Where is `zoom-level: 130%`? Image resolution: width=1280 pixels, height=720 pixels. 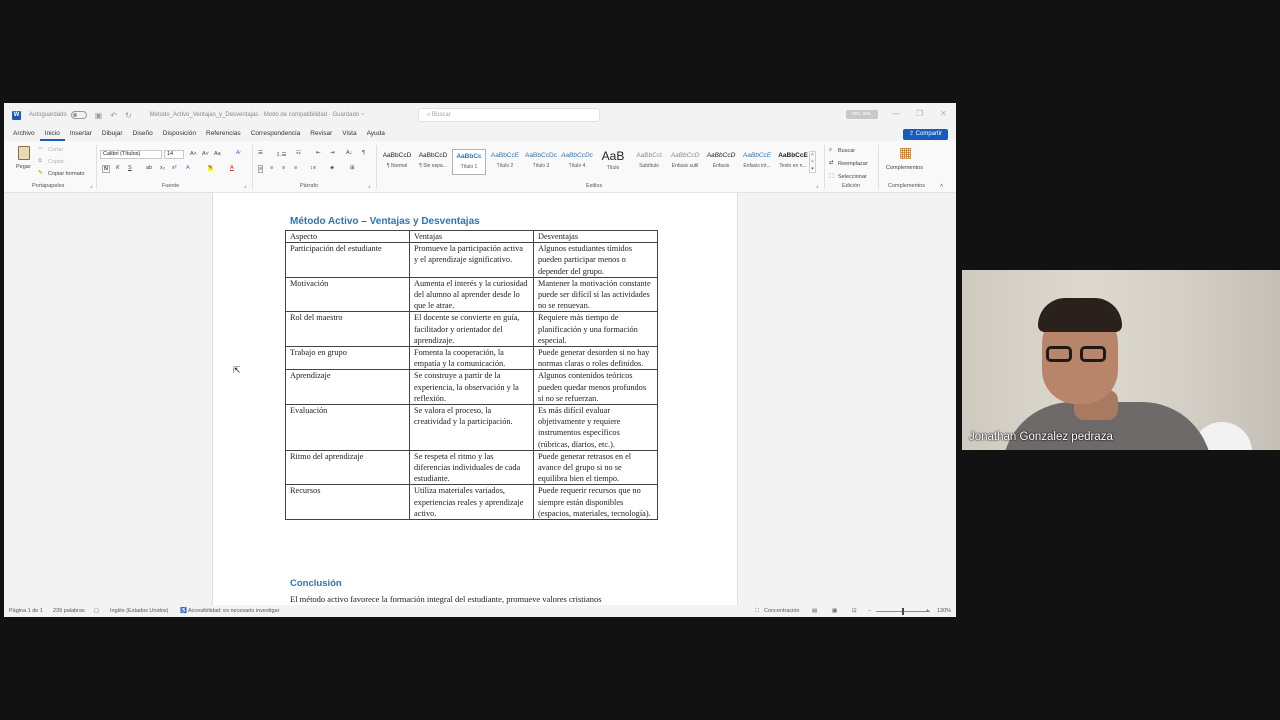
zoom-level: 130% is located at coordinates (944, 611).